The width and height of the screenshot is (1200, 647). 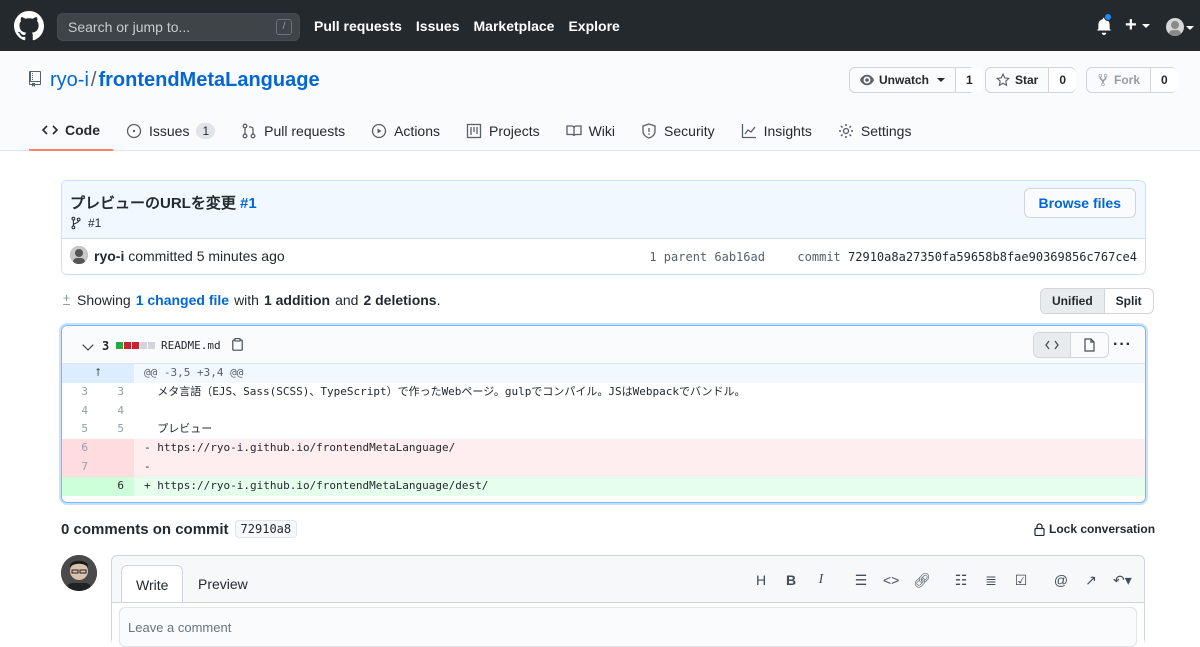 I want to click on commit-message: プレビューのURLを変更, so click(x=153, y=203).